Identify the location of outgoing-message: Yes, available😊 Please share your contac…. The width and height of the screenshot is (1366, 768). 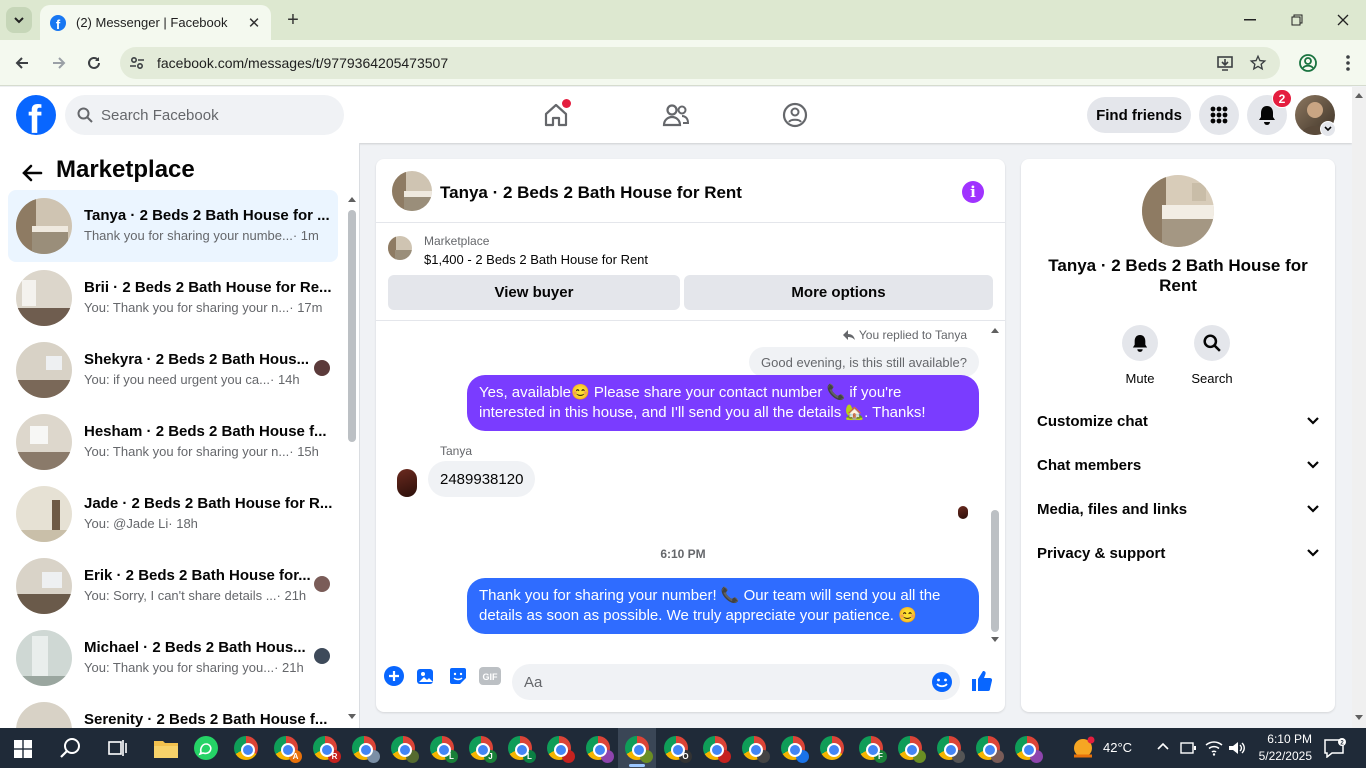
(723, 403).